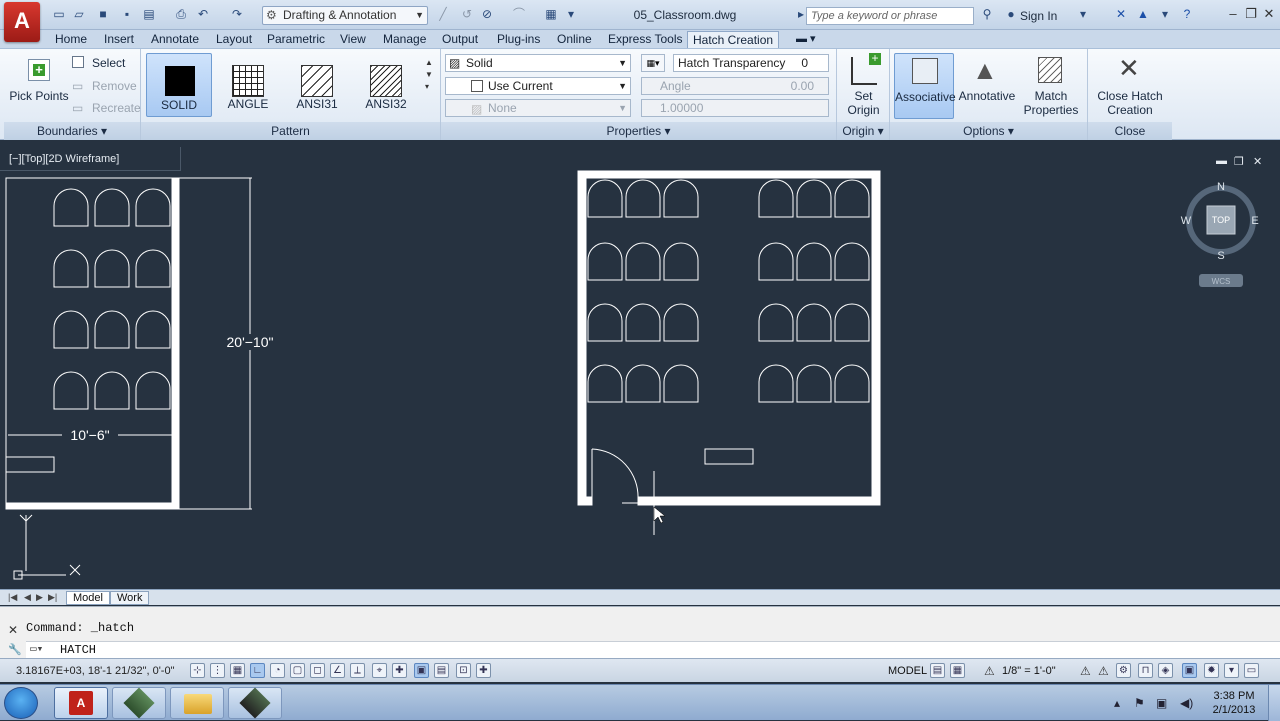  What do you see at coordinates (1211, 670) in the screenshot?
I see `lightbulb-icon: ✹` at bounding box center [1211, 670].